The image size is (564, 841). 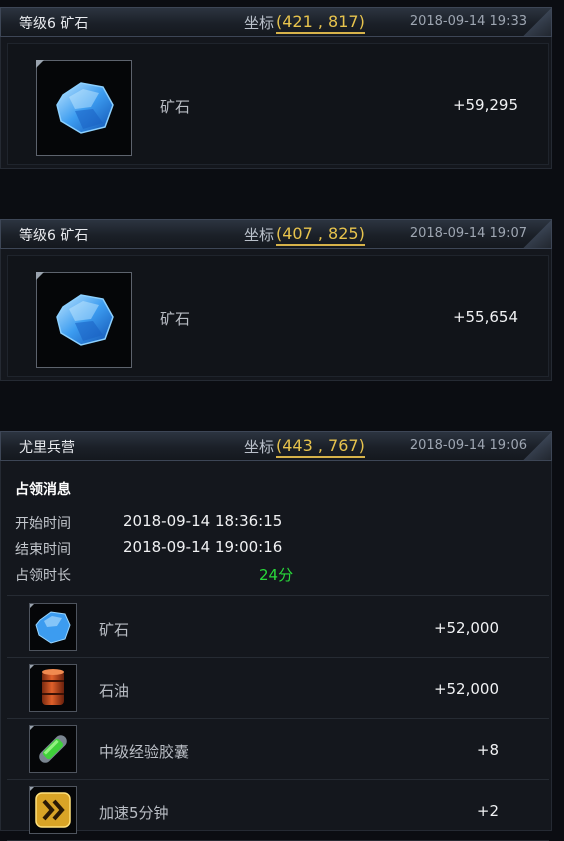 What do you see at coordinates (485, 317) in the screenshot?
I see `item-amount: +55,654` at bounding box center [485, 317].